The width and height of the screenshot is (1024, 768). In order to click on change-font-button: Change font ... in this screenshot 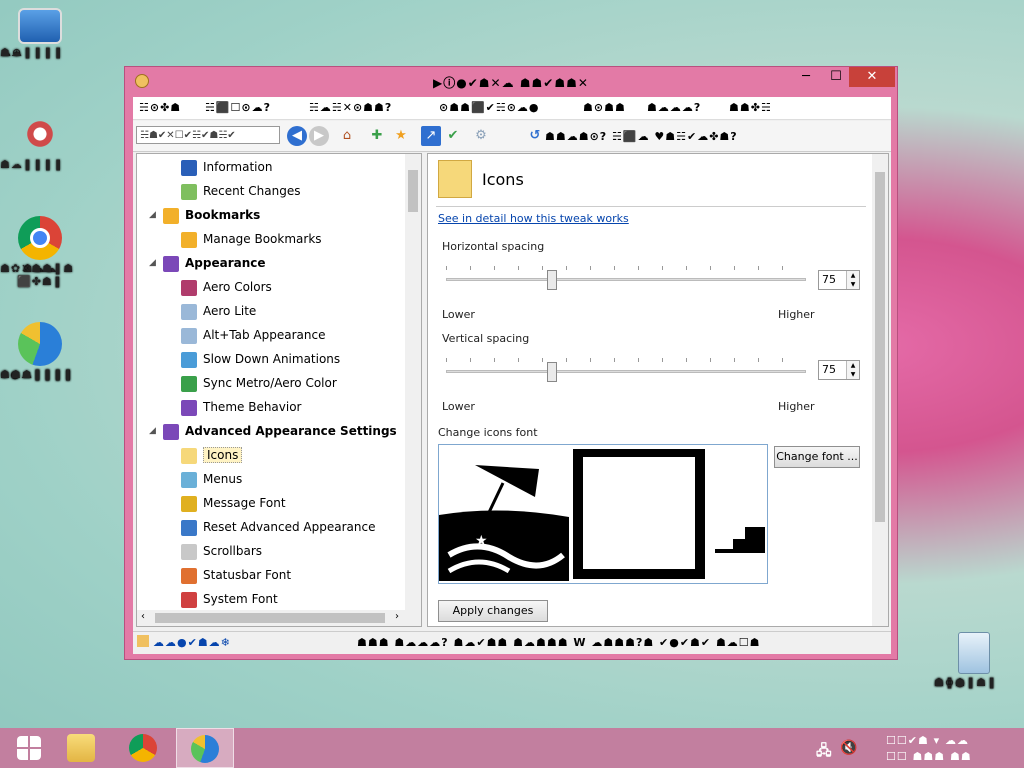, I will do `click(817, 457)`.